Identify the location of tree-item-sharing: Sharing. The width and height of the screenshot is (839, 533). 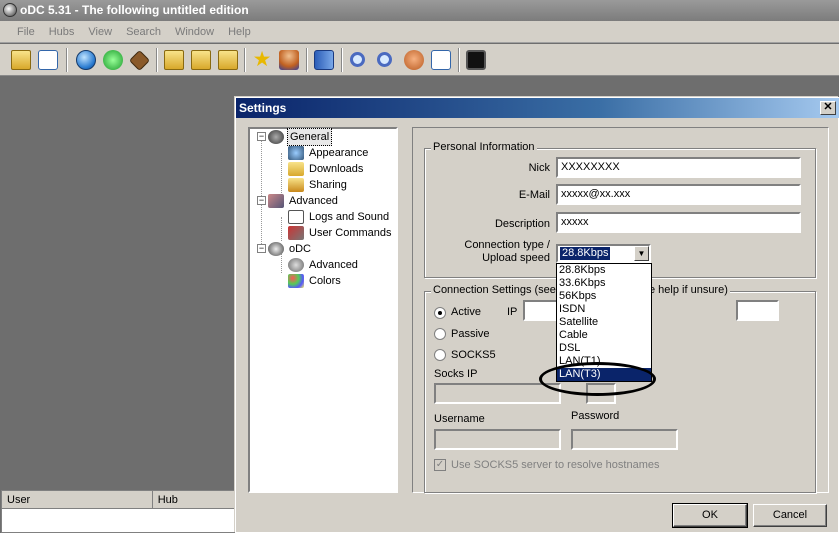
(318, 185).